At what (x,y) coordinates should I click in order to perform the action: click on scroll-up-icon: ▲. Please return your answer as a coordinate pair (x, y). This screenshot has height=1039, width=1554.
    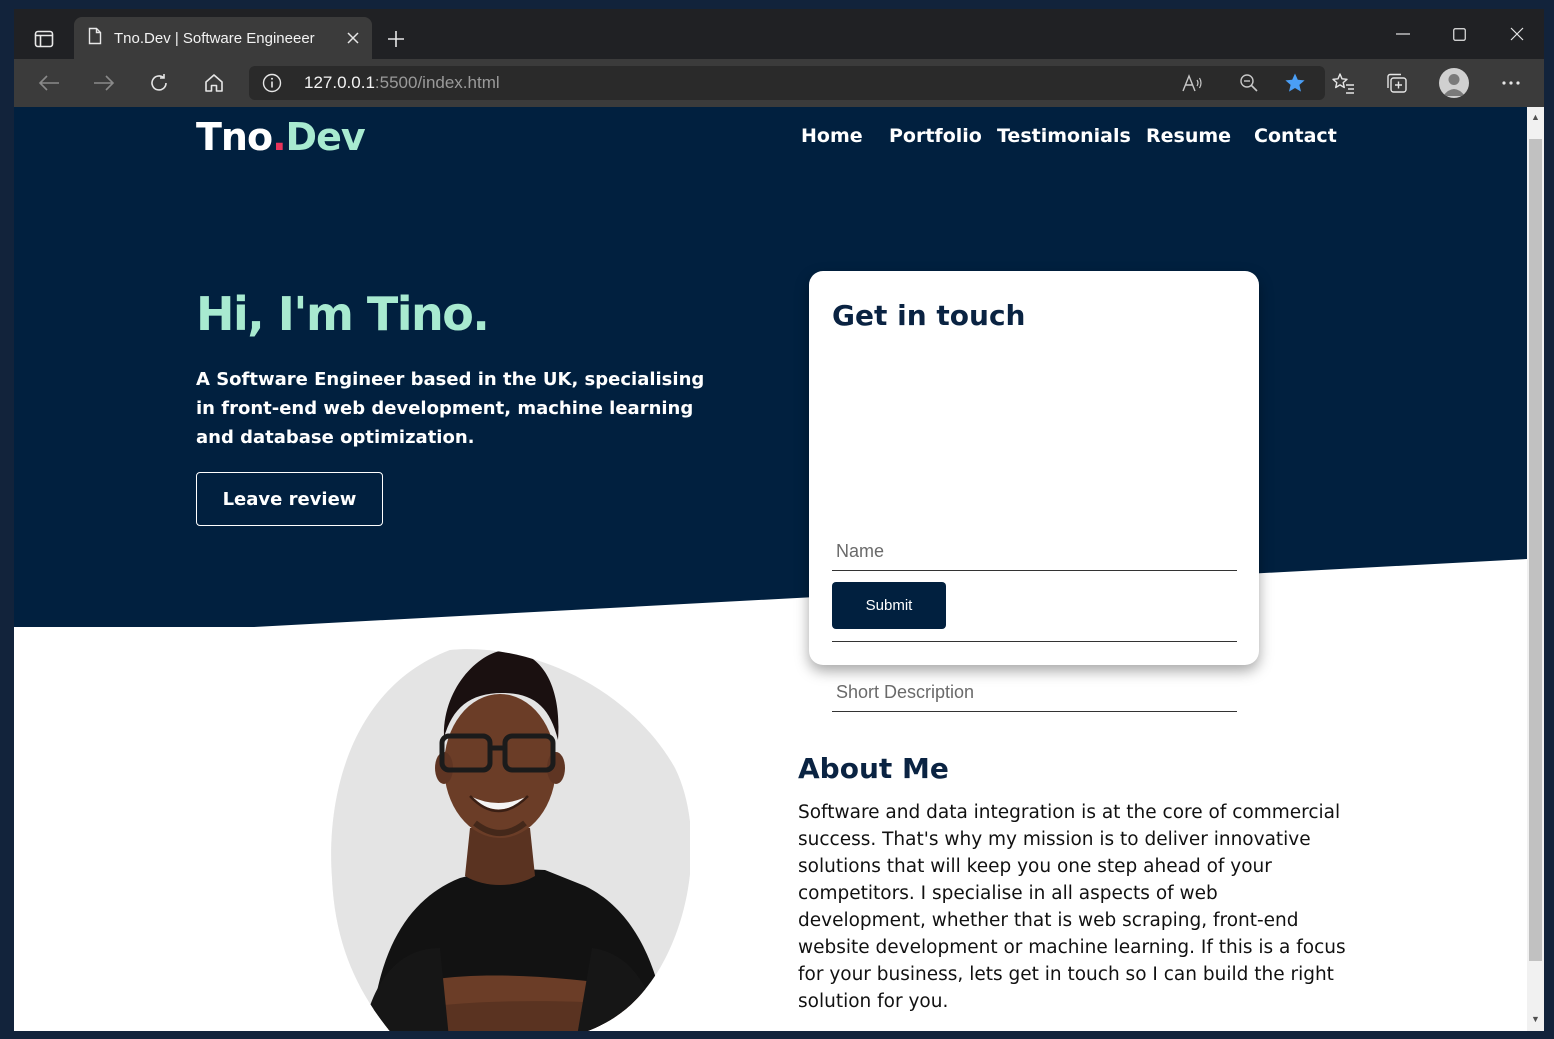
    Looking at the image, I should click on (1535, 117).